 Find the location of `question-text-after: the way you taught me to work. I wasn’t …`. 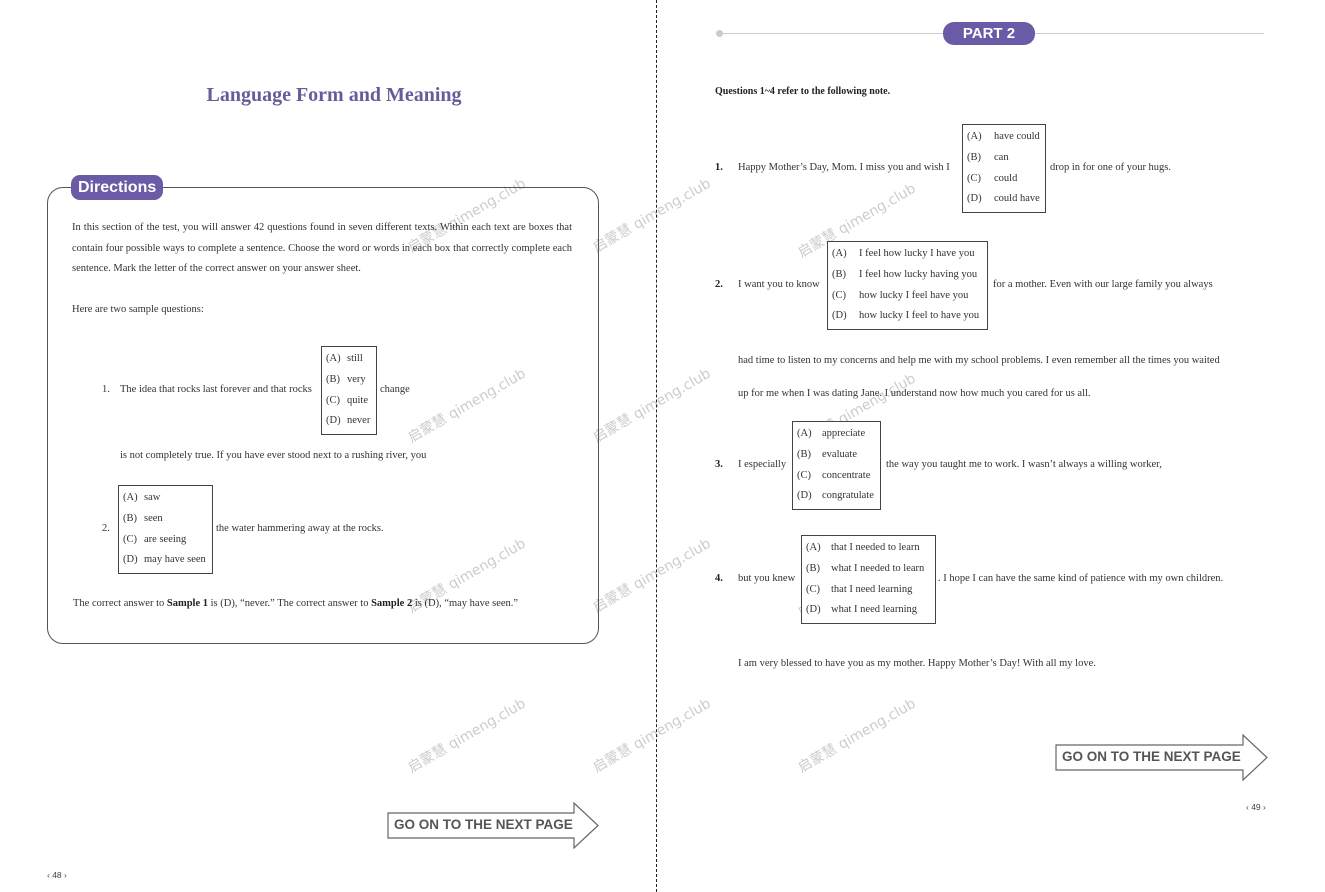

question-text-after: the way you taught me to work. I wasn’t … is located at coordinates (1024, 464).